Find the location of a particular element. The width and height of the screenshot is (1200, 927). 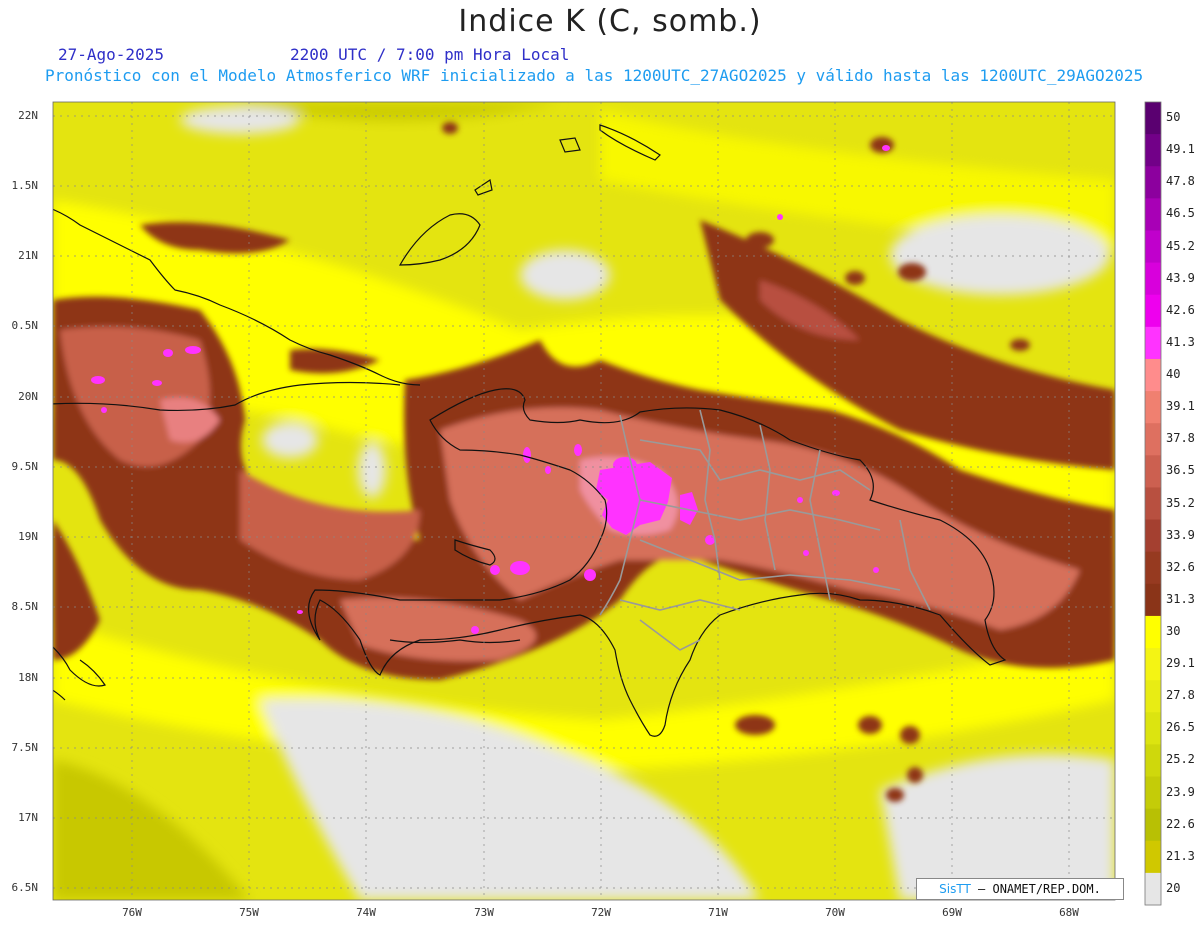

lat-label: 22N is located at coordinates (28, 115).